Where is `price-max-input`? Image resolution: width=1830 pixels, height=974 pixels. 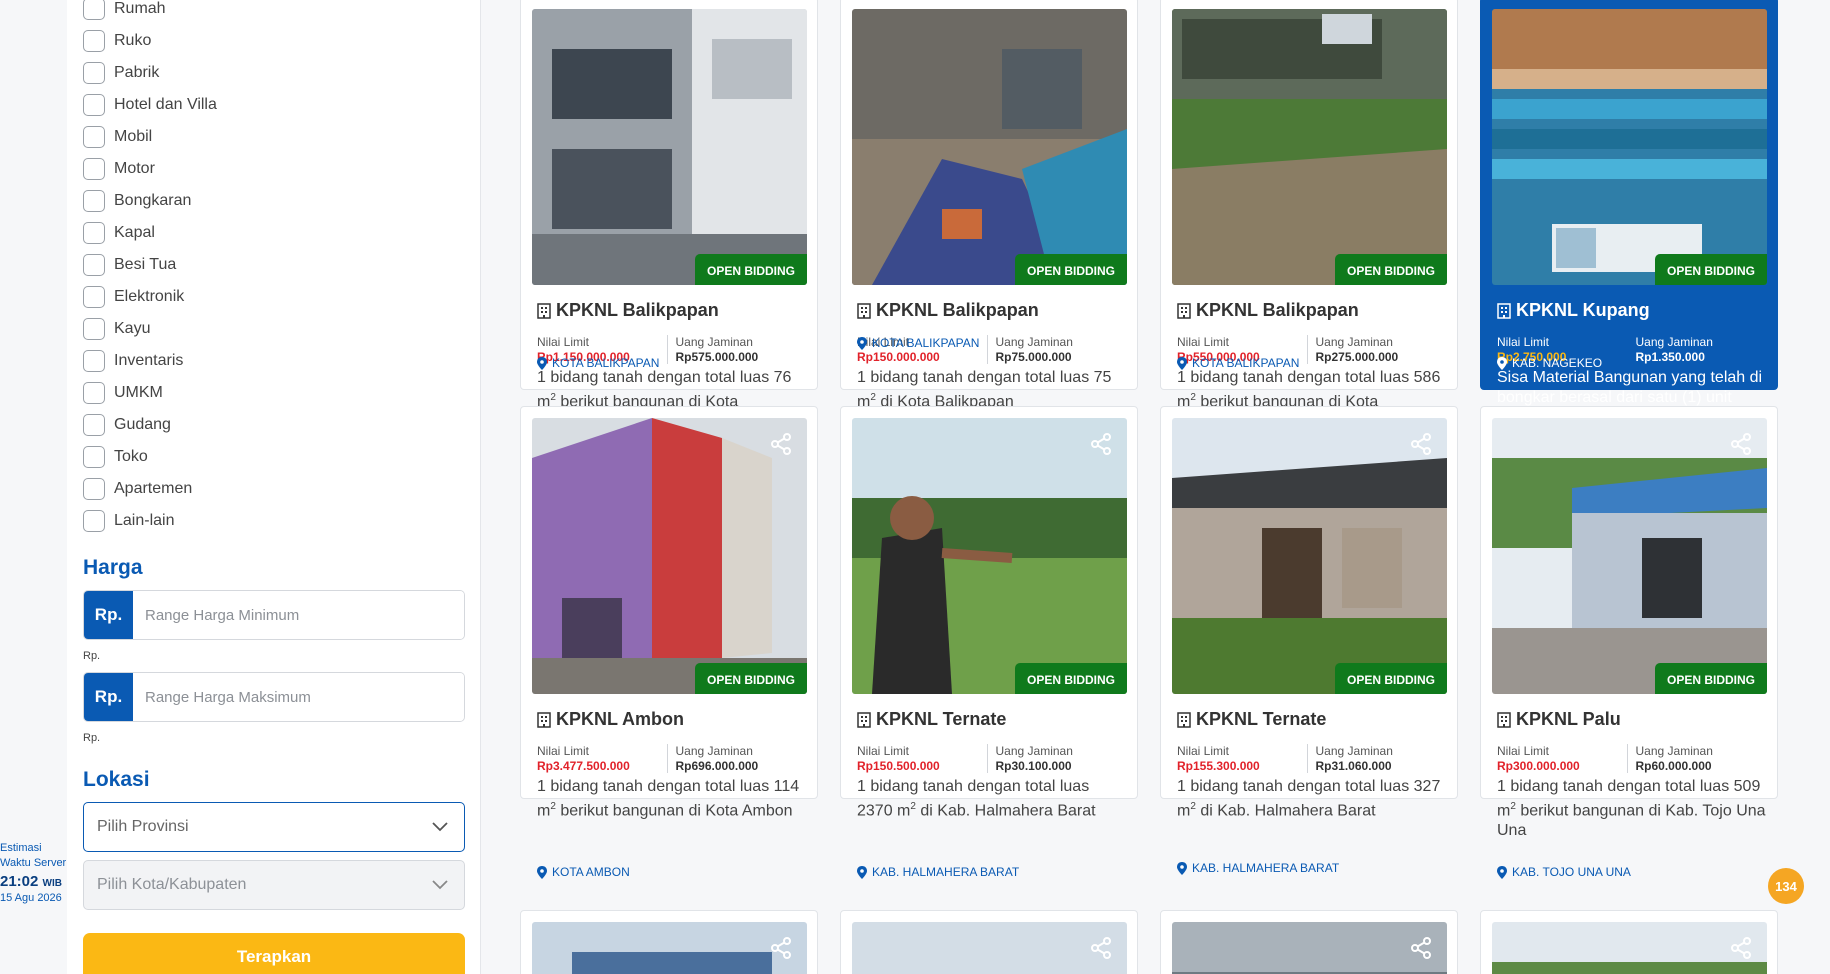
price-max-input is located at coordinates (298, 697).